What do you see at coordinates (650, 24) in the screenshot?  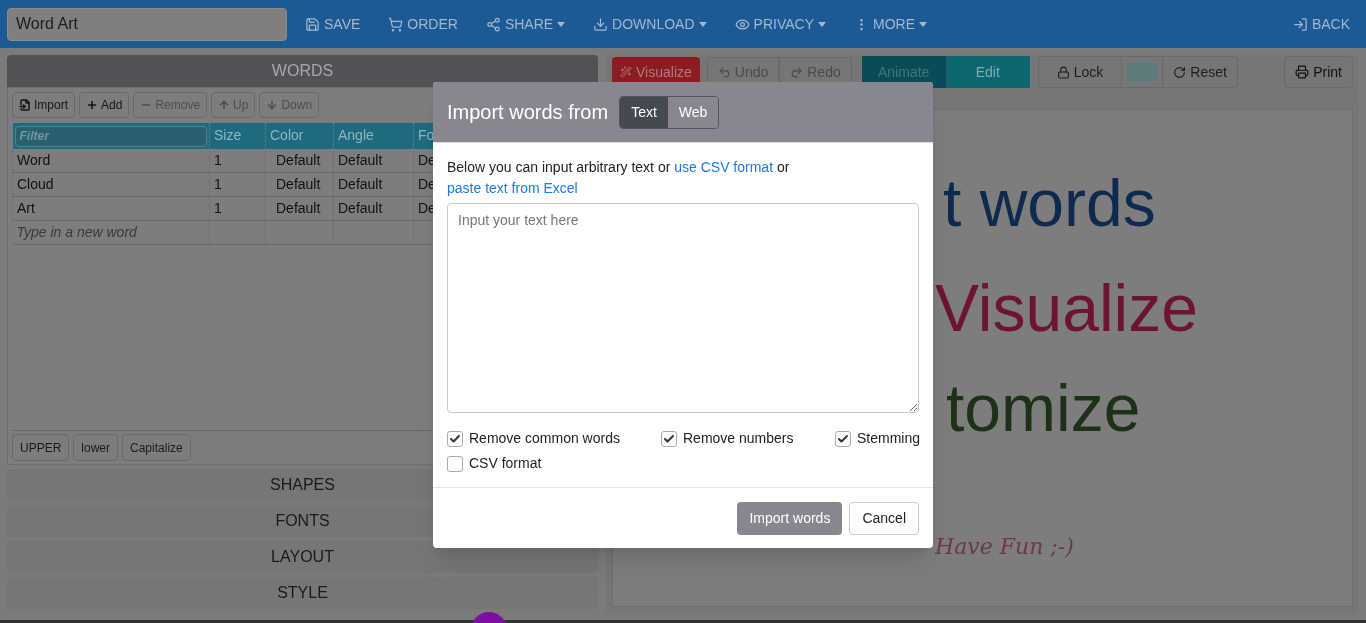 I see `nav-menu-item: DOWNLOAD` at bounding box center [650, 24].